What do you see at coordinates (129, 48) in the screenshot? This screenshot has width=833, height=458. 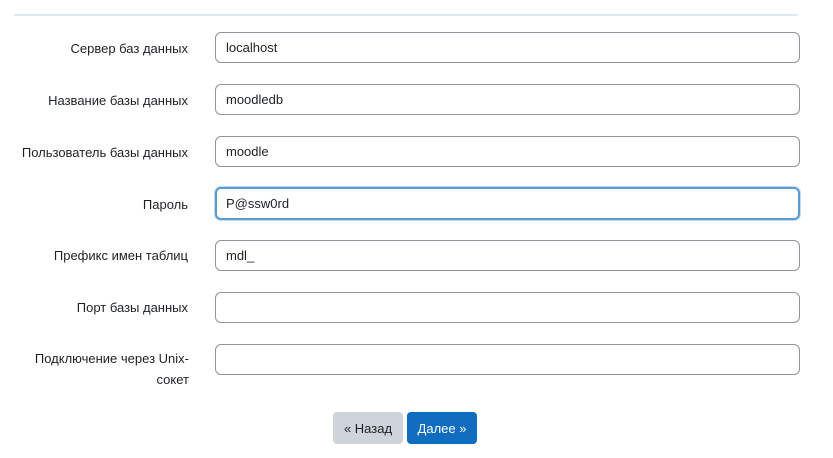 I see `dbhost-label: Сервер баз данных` at bounding box center [129, 48].